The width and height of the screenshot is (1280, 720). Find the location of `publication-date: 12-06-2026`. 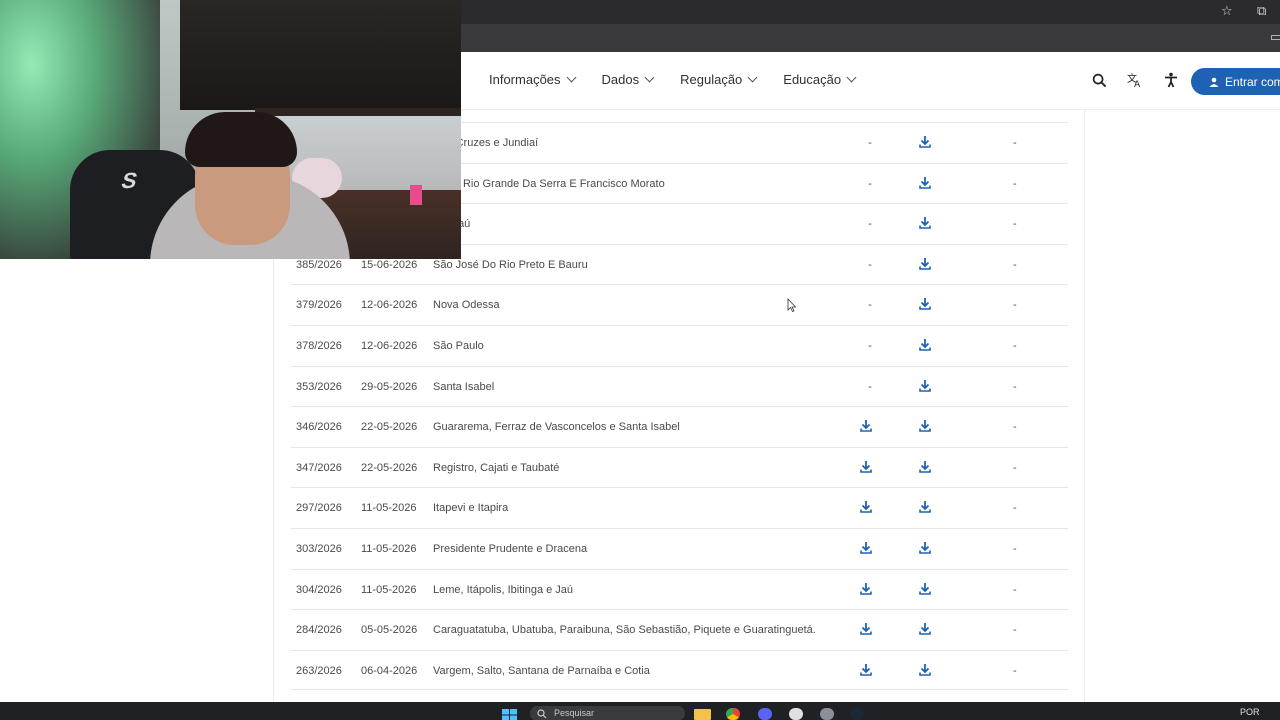

publication-date: 12-06-2026 is located at coordinates (389, 345).